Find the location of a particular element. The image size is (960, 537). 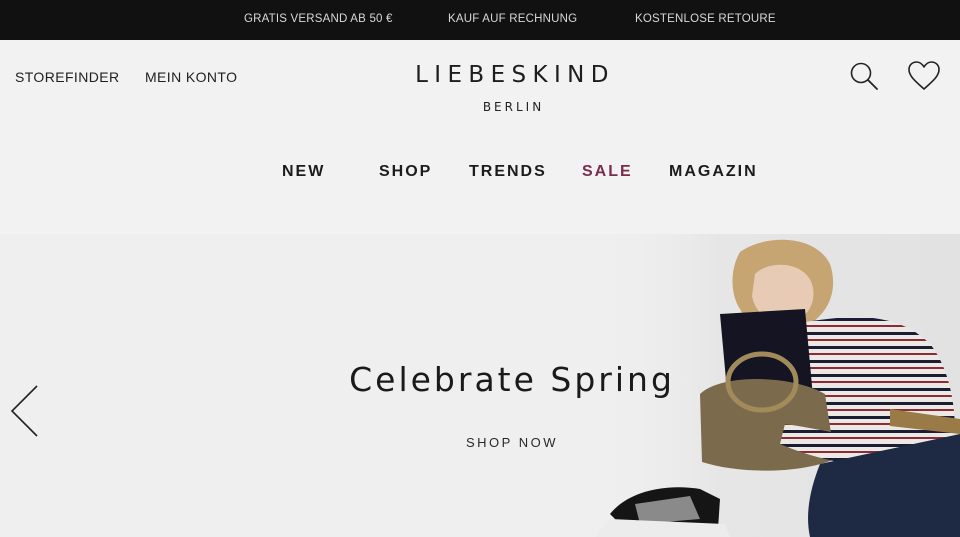

nav-item-trends: TRENDS is located at coordinates (508, 172).